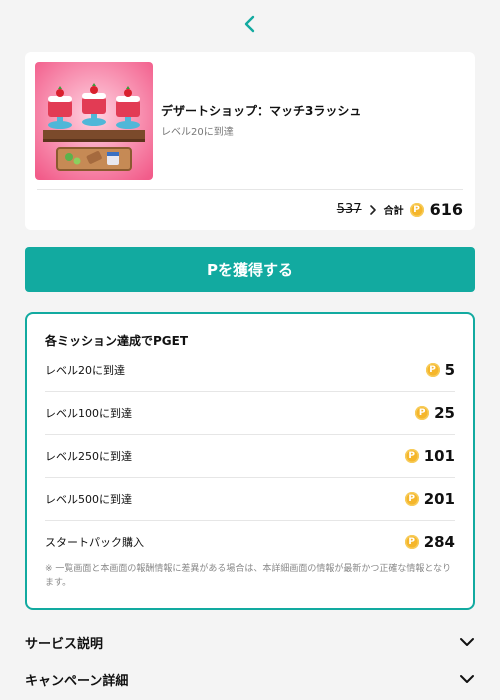 Image resolution: width=500 pixels, height=700 pixels. Describe the element at coordinates (439, 541) in the screenshot. I see `mission-points: 284` at that location.